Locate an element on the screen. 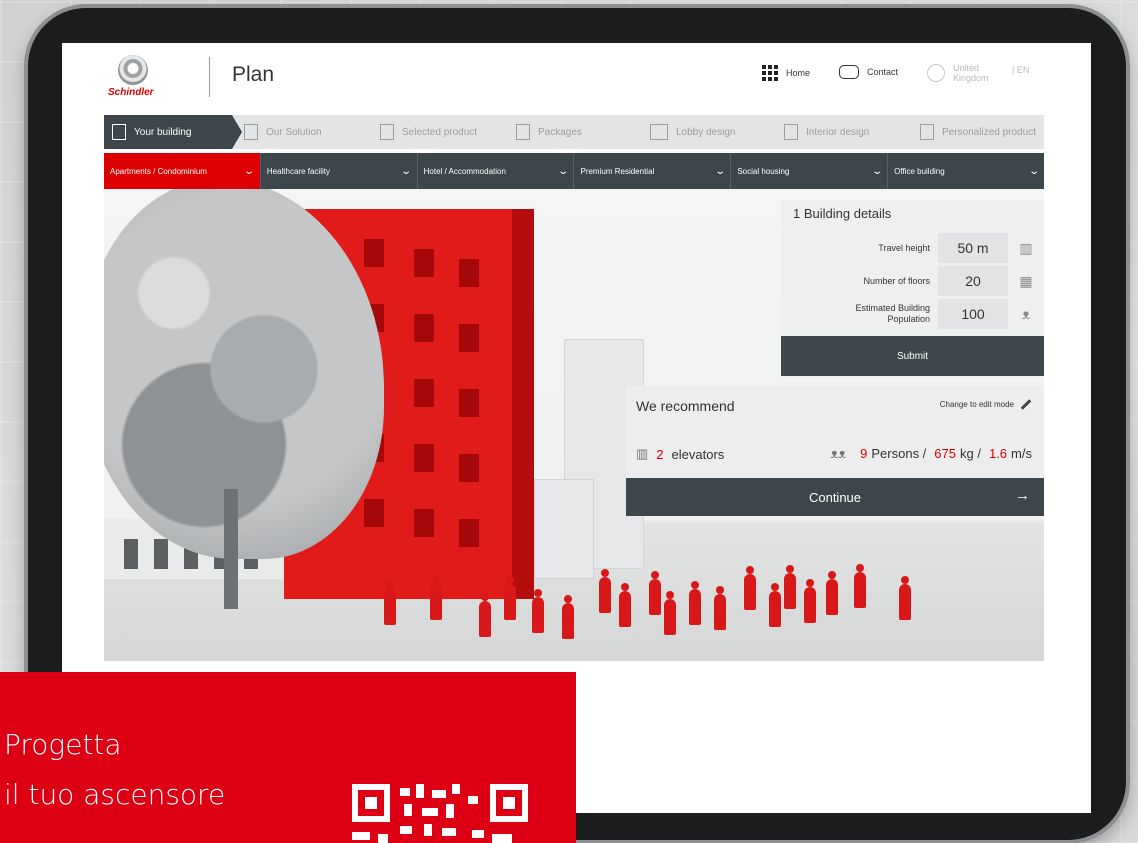 Image resolution: width=1138 pixels, height=843 pixels. edit-mode-link: Change to edit mode is located at coordinates (985, 404).